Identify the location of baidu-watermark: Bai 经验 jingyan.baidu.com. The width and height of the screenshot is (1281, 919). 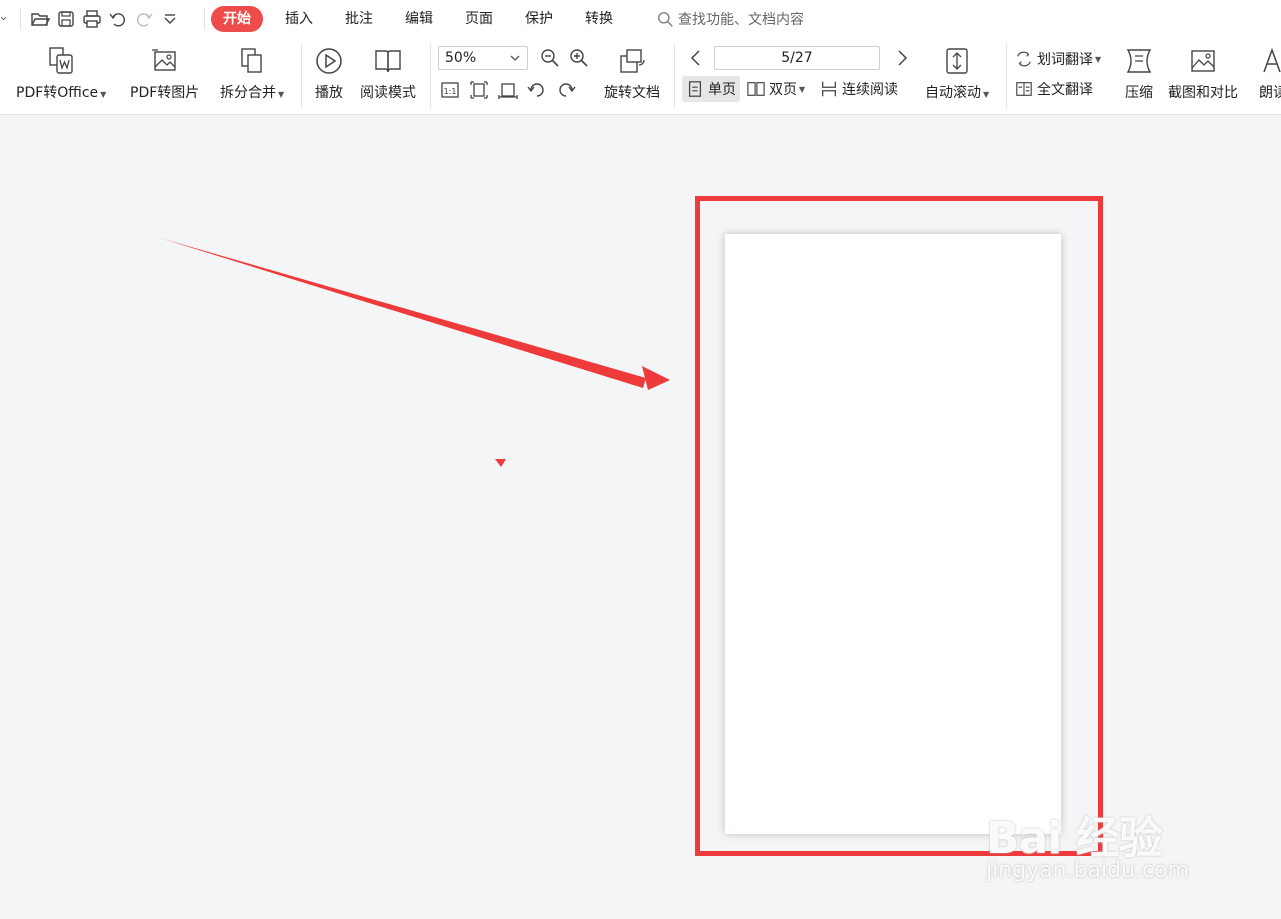
(1100, 845).